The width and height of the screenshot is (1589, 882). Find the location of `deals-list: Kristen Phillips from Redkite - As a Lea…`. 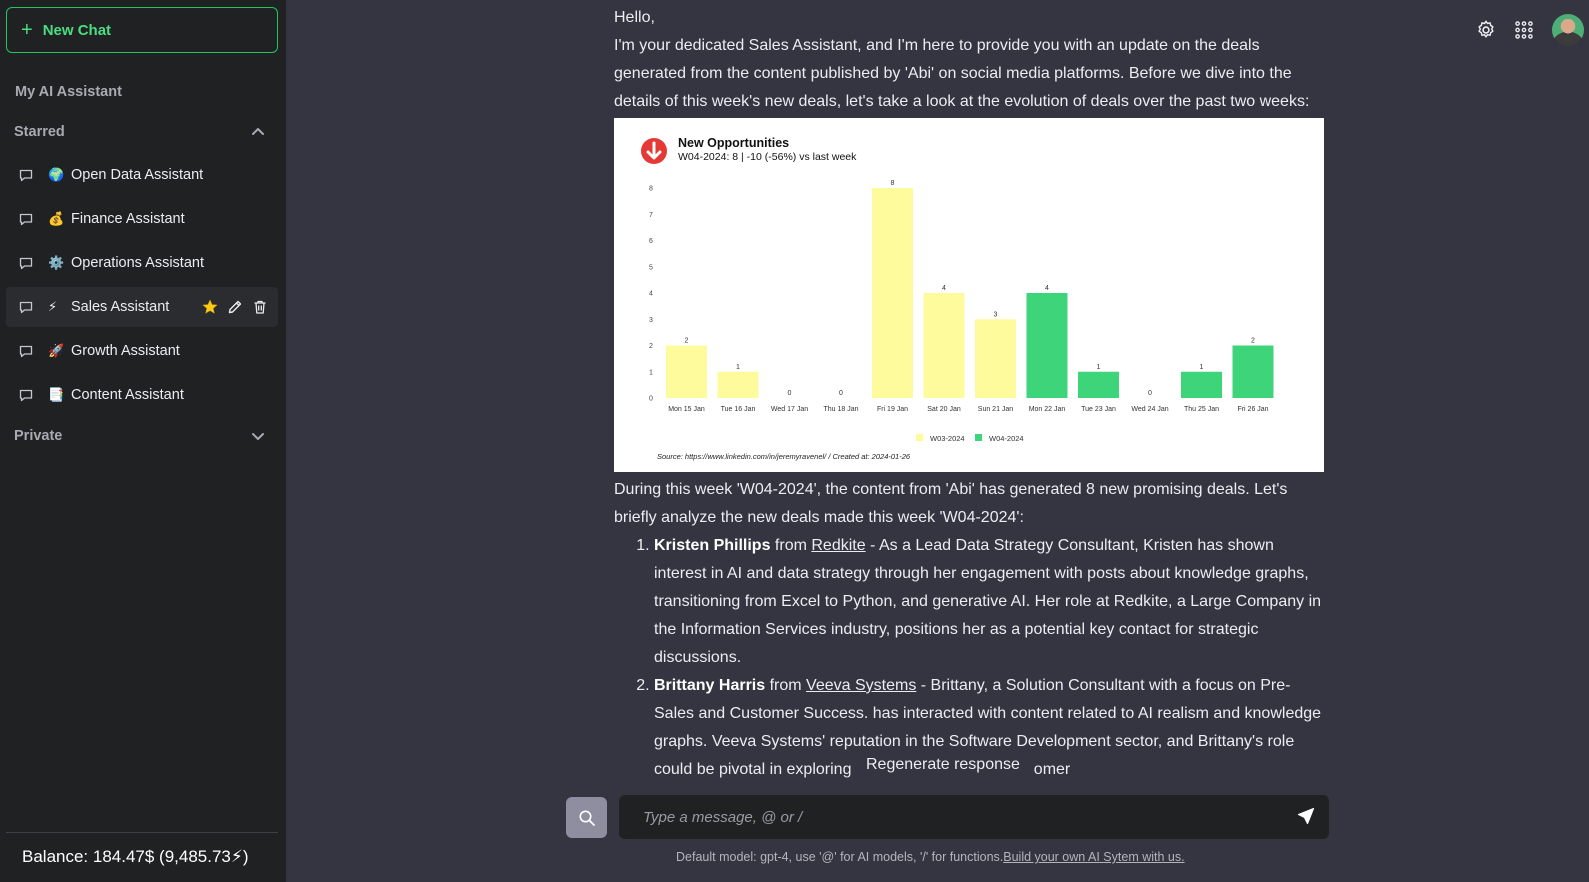

deals-list: Kristen Phillips from Redkite - As a Lea… is located at coordinates (969, 658).